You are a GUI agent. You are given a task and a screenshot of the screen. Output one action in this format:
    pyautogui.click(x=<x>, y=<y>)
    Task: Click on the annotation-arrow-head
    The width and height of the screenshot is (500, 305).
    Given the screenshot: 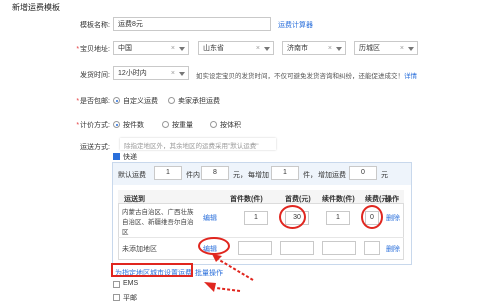 What is the action you would take?
    pyautogui.click(x=210, y=287)
    